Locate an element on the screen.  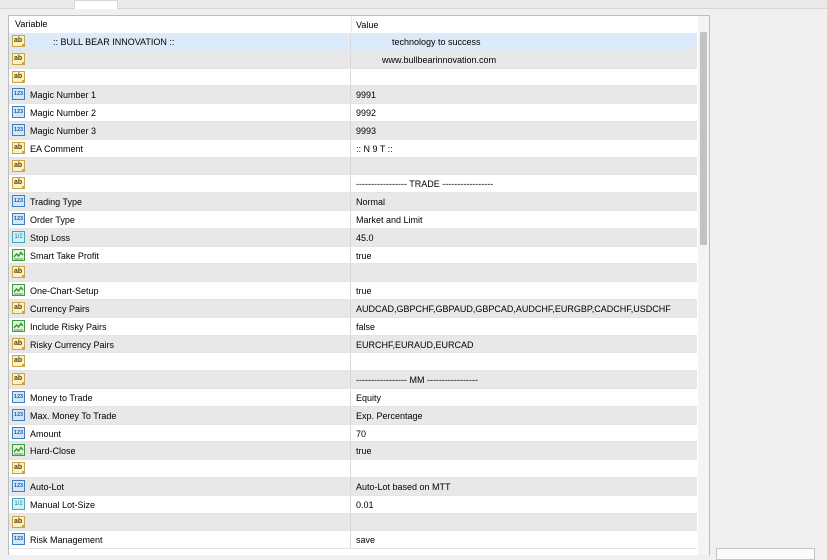
variable-cell: 123 Auto-Lot is located at coordinates (180, 486).